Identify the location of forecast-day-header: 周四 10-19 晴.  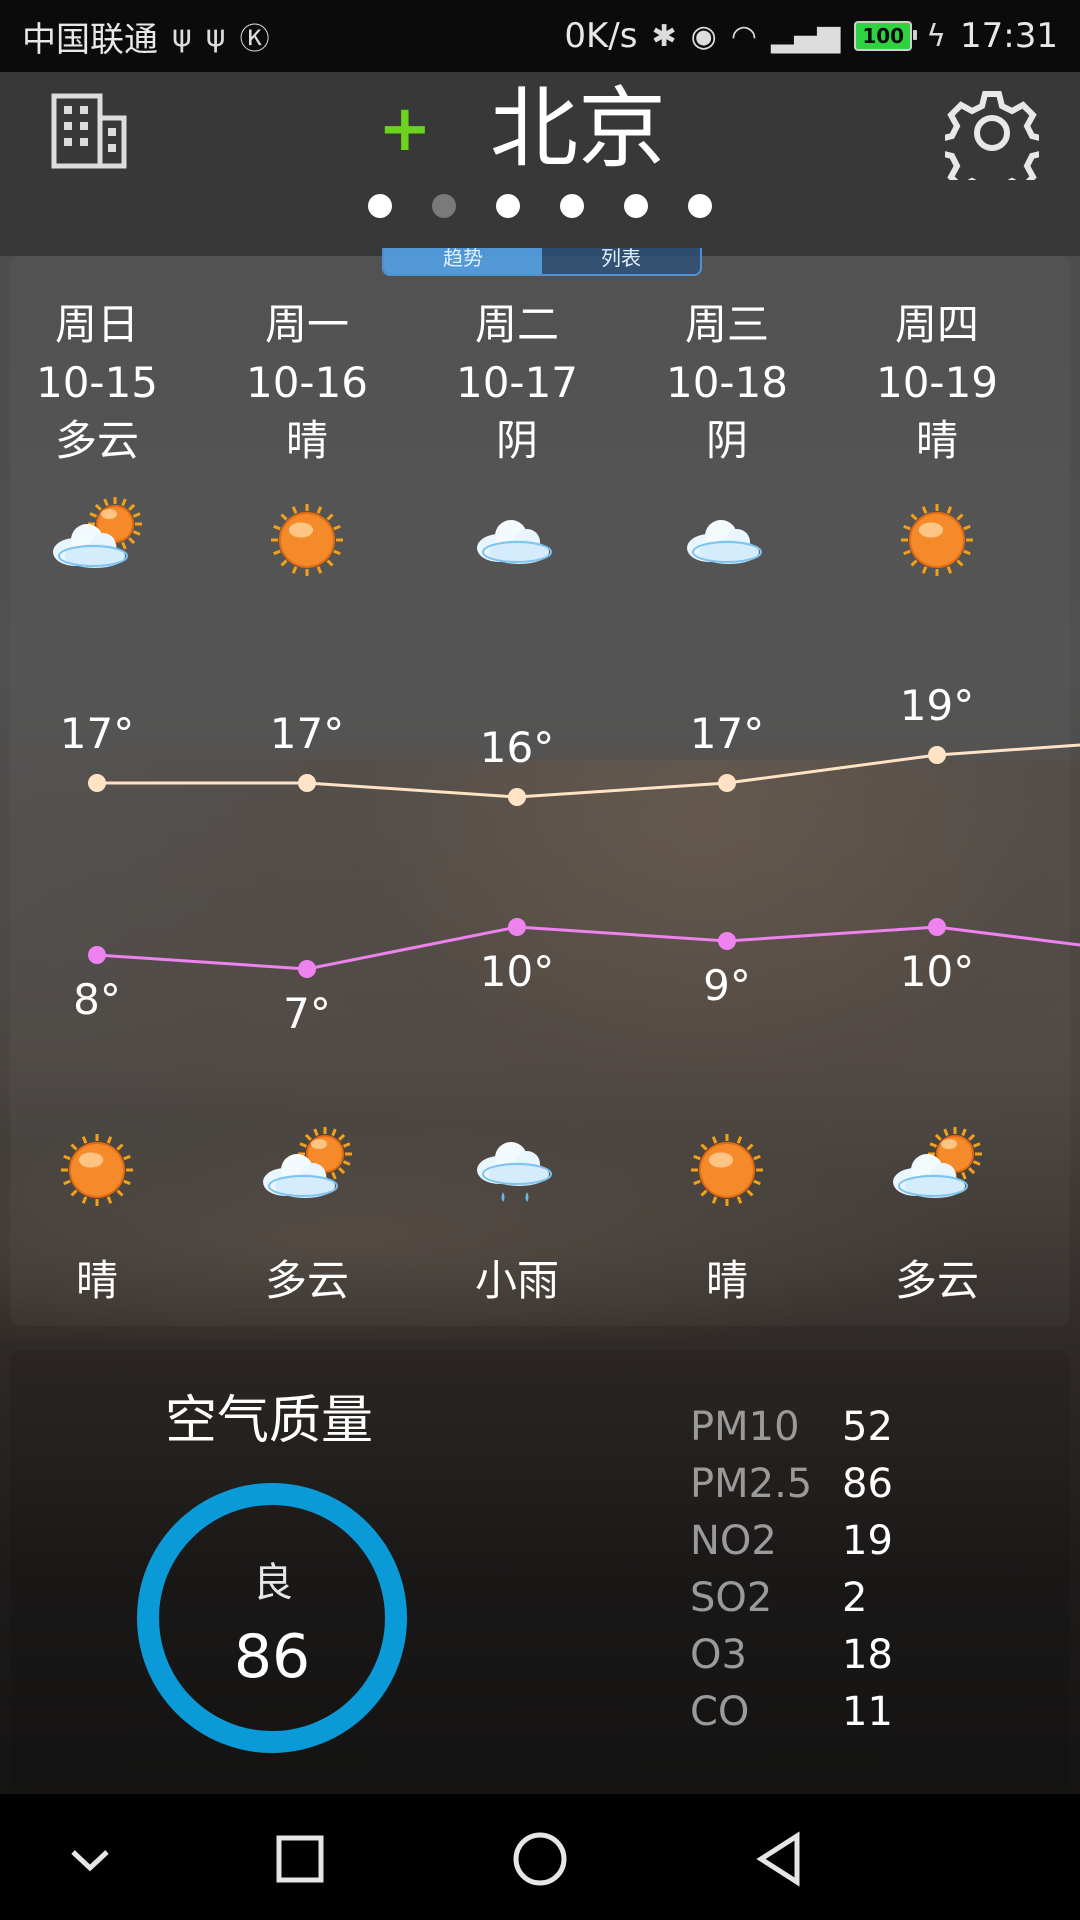
(937, 383).